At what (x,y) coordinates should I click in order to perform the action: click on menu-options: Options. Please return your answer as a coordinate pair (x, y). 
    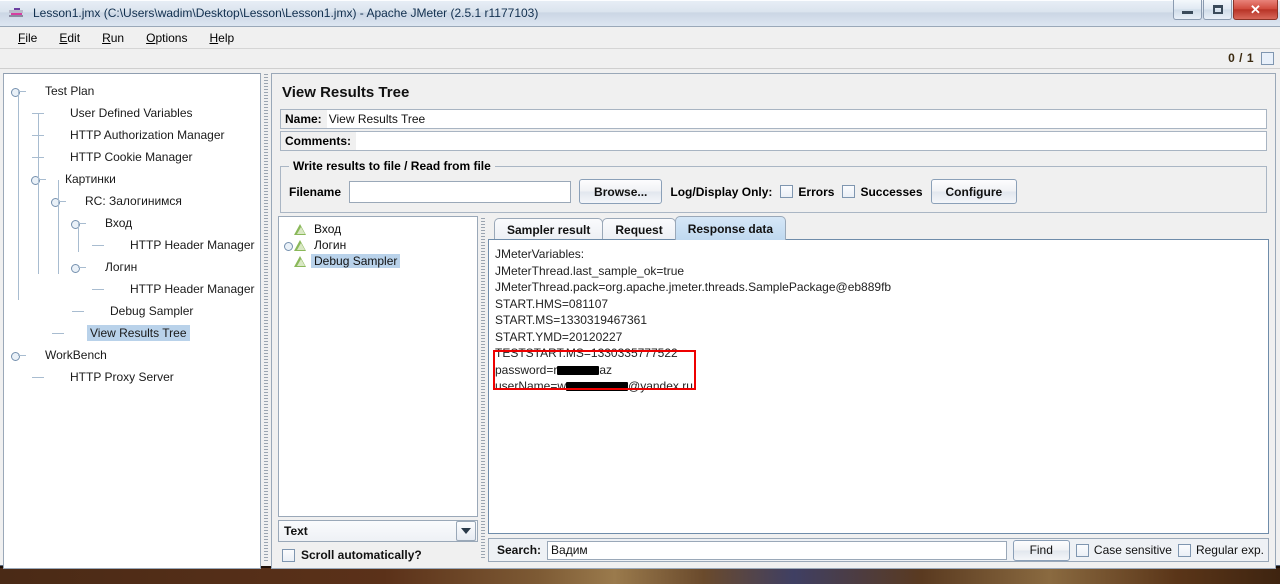
    Looking at the image, I should click on (166, 38).